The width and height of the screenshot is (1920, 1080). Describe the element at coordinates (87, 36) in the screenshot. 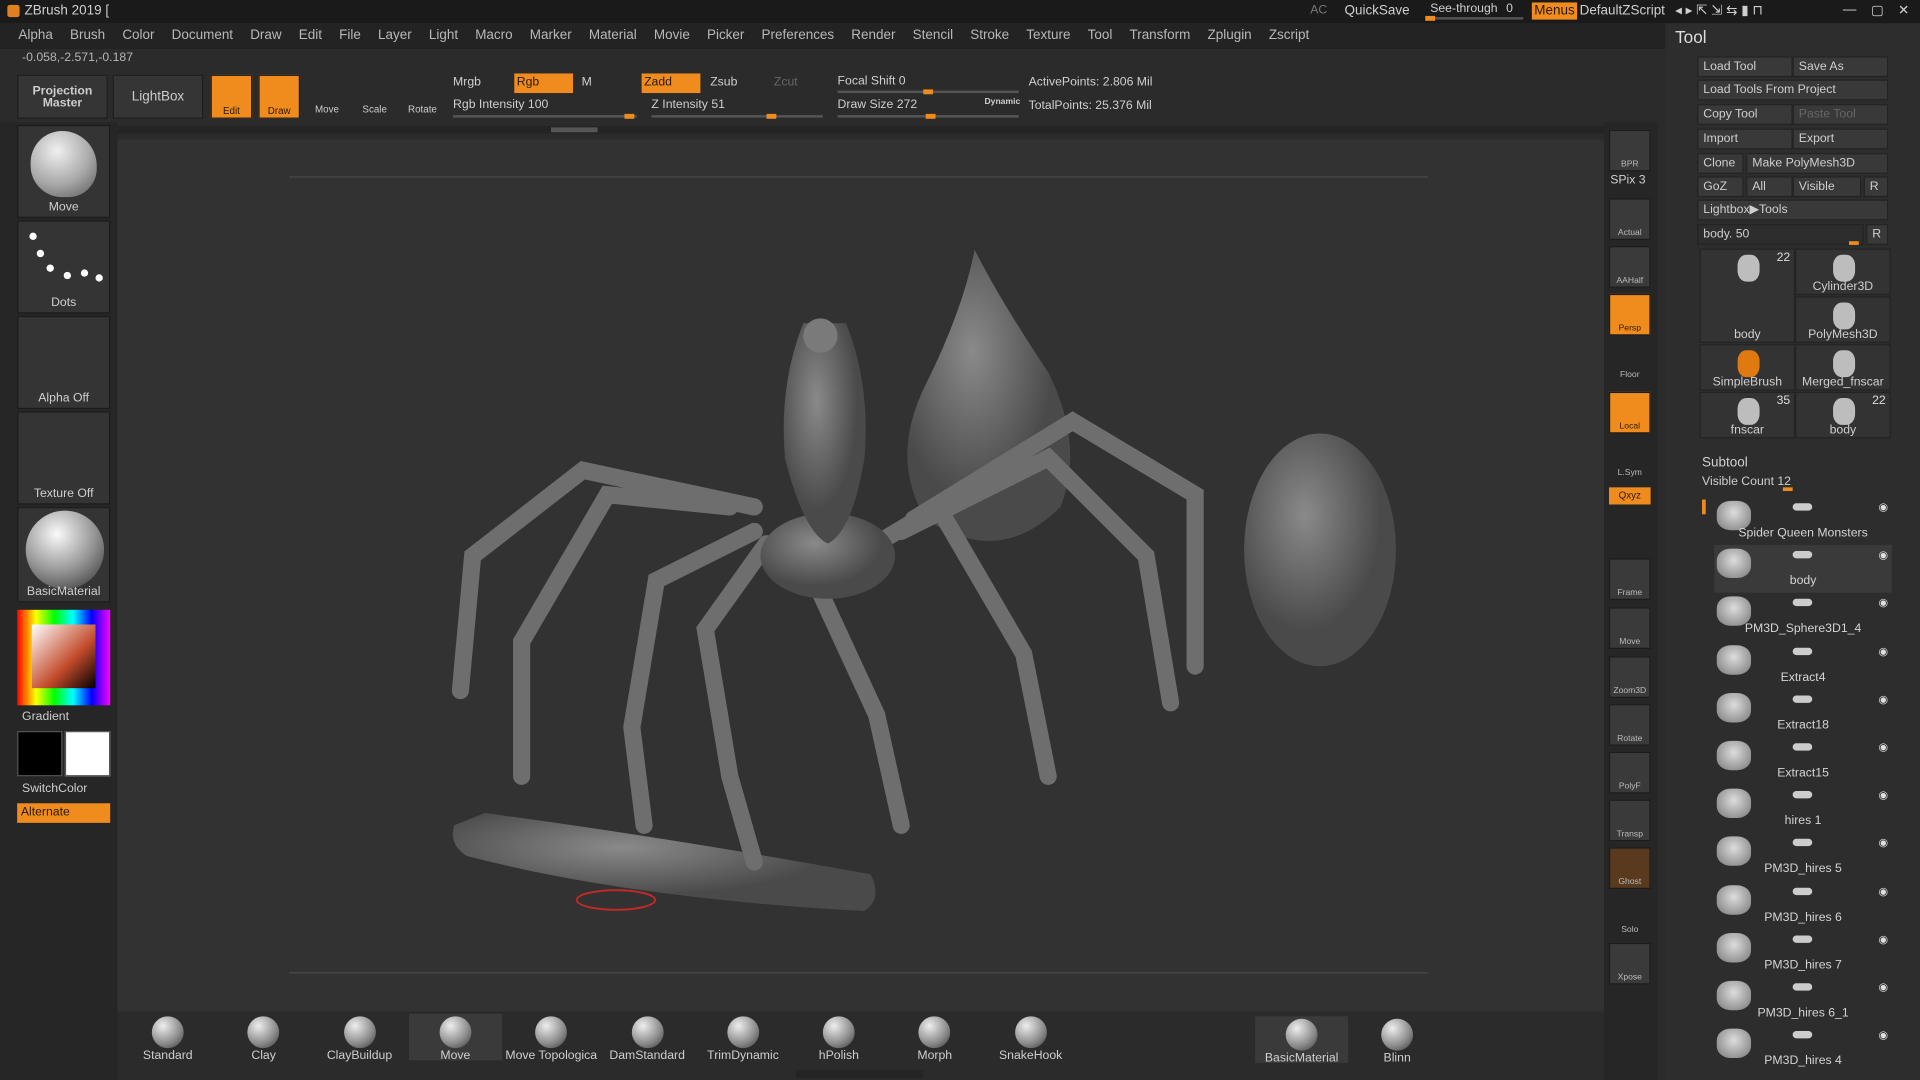

I see `menu-brush: Brush` at that location.